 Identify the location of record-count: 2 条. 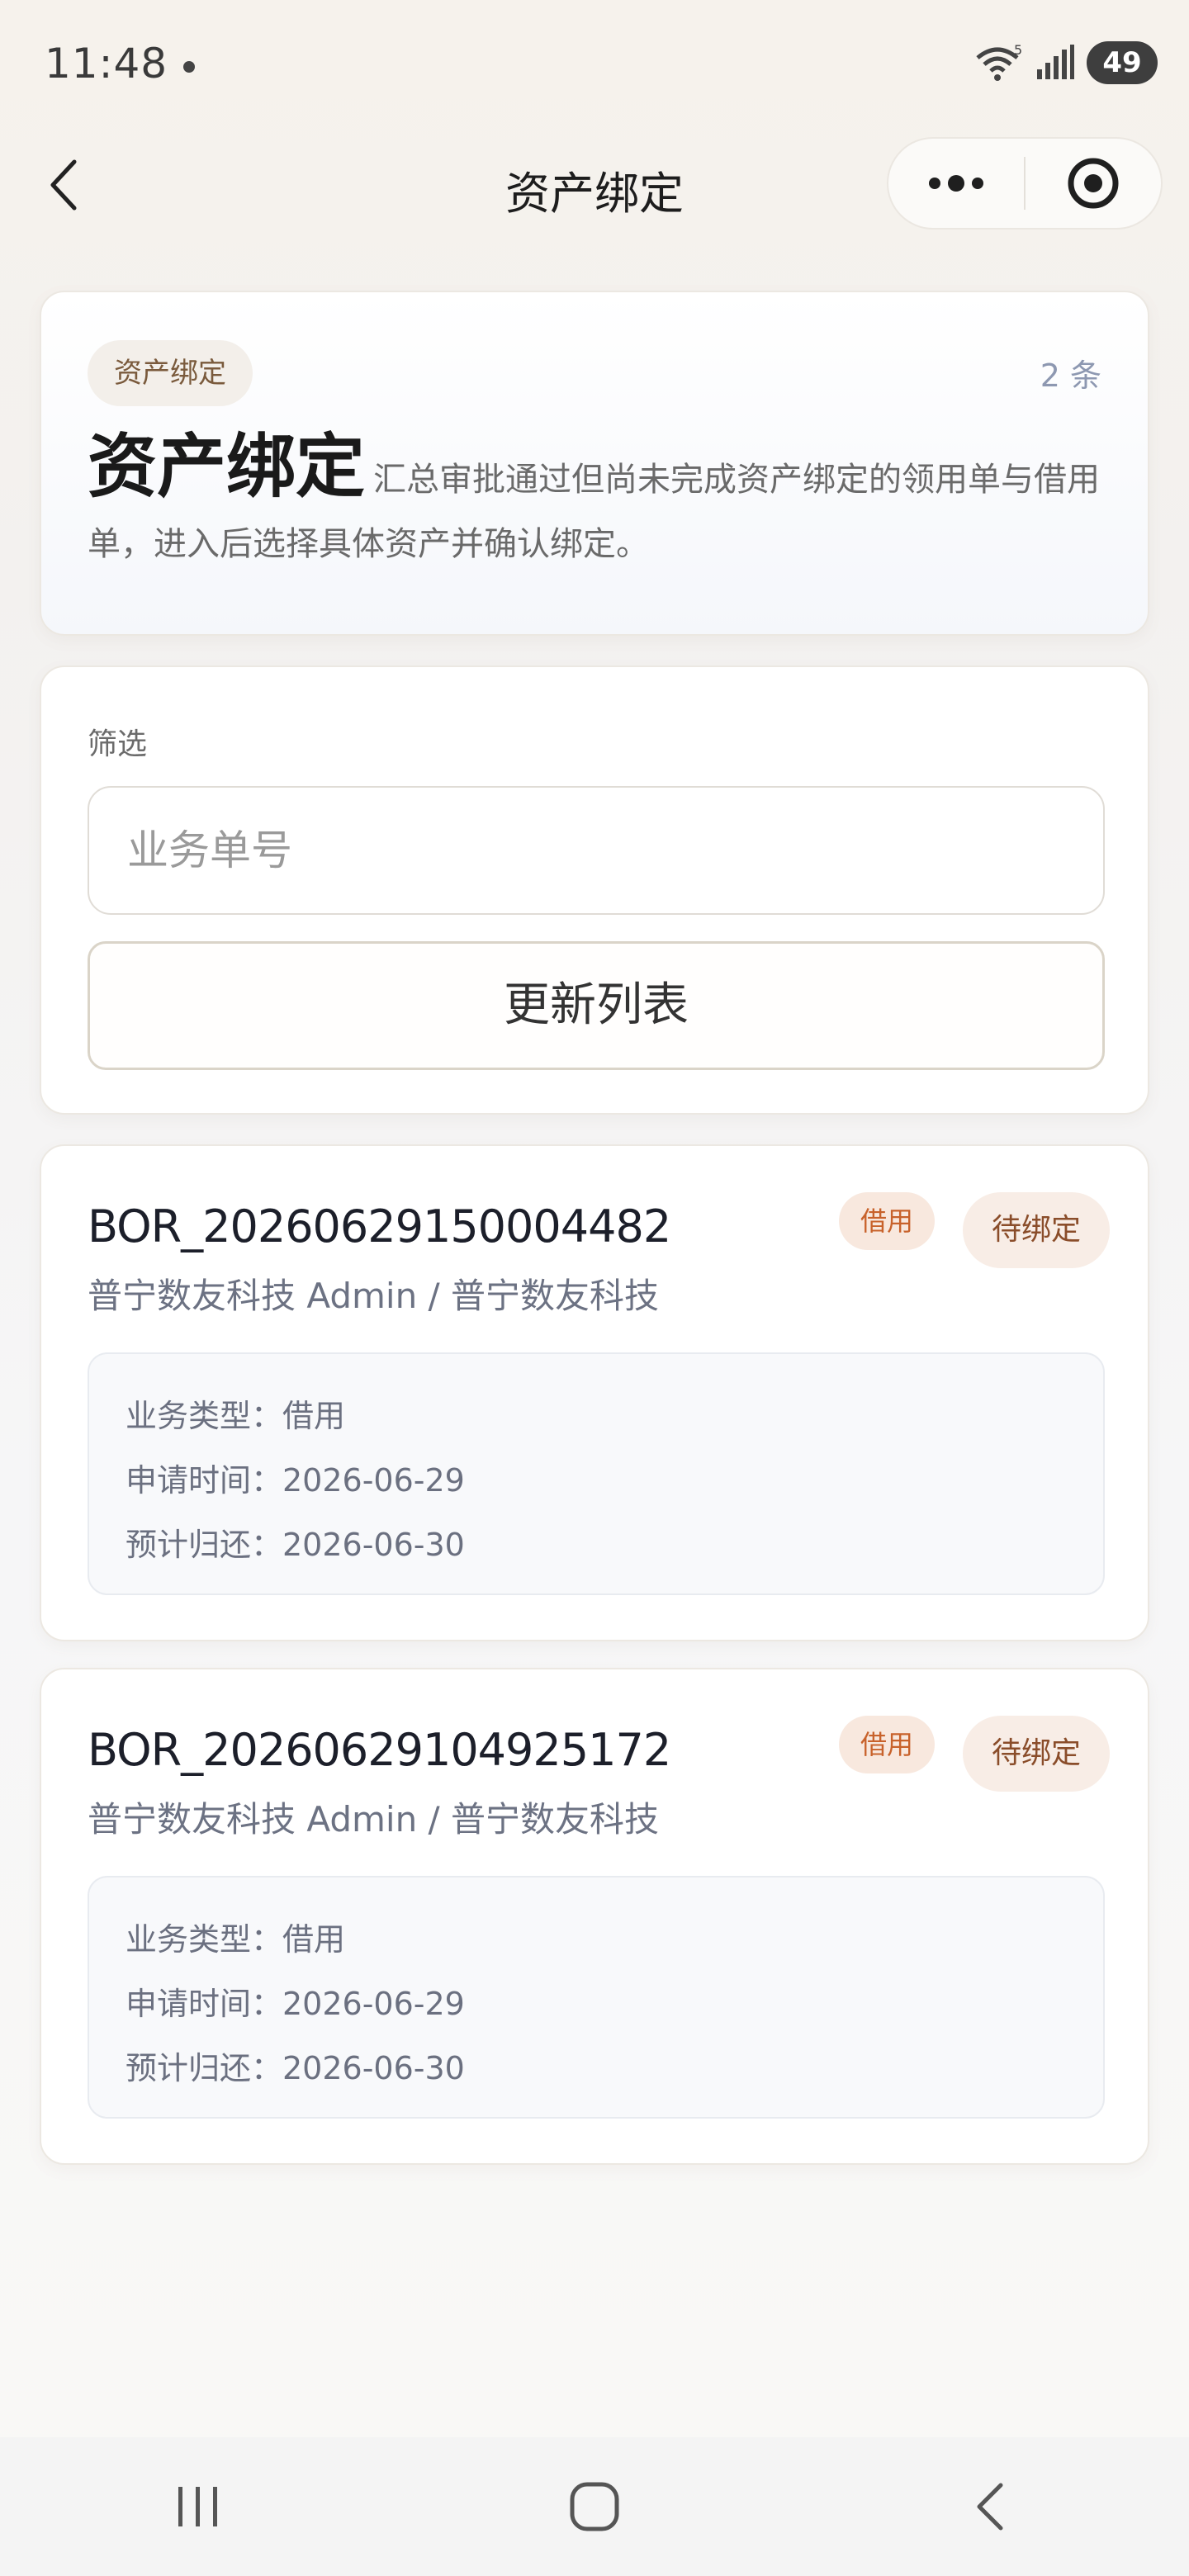
(1070, 376).